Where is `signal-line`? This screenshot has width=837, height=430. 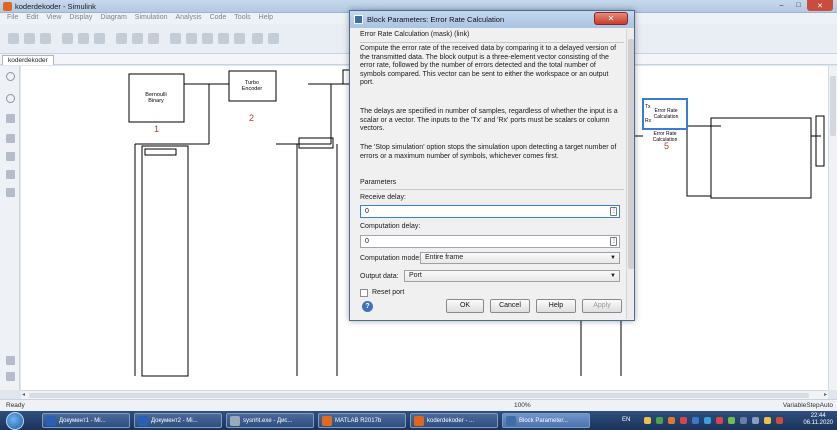 signal-line is located at coordinates (698, 161).